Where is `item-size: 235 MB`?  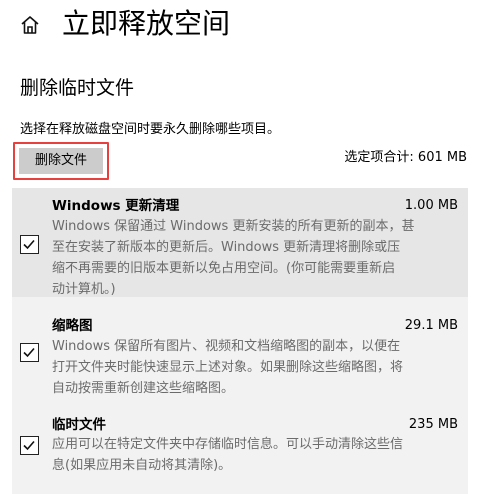 item-size: 235 MB is located at coordinates (433, 424).